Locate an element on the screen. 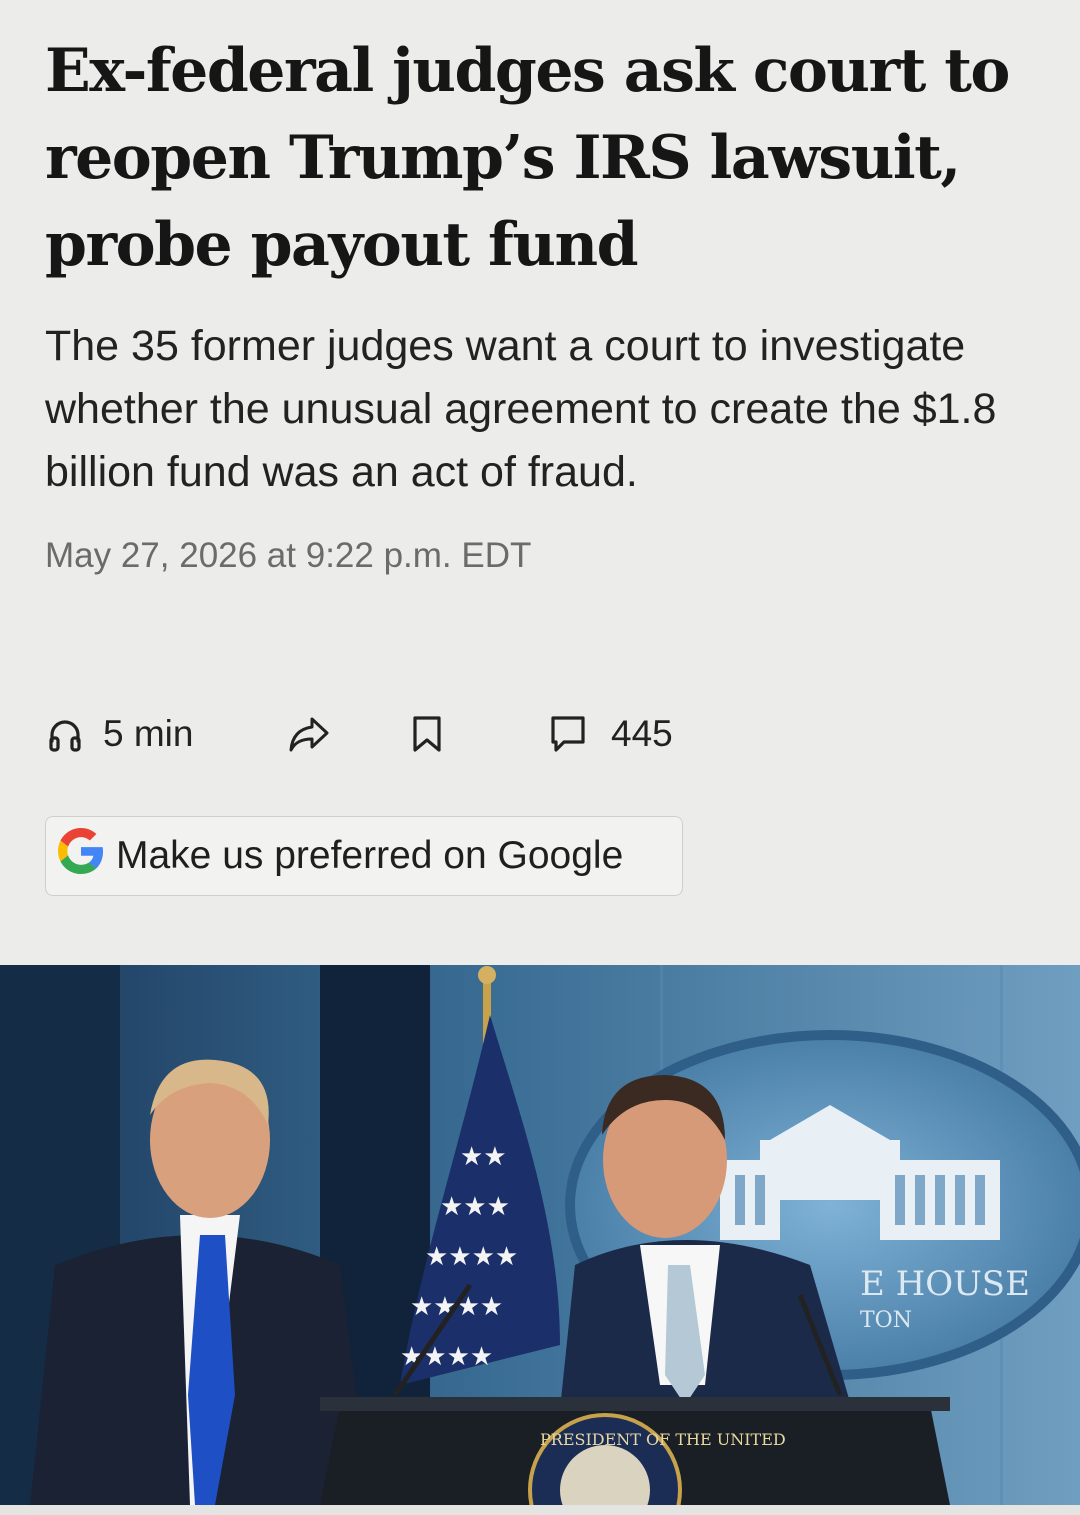 The image size is (1080, 1515). share-arrow-icon is located at coordinates (309, 734).